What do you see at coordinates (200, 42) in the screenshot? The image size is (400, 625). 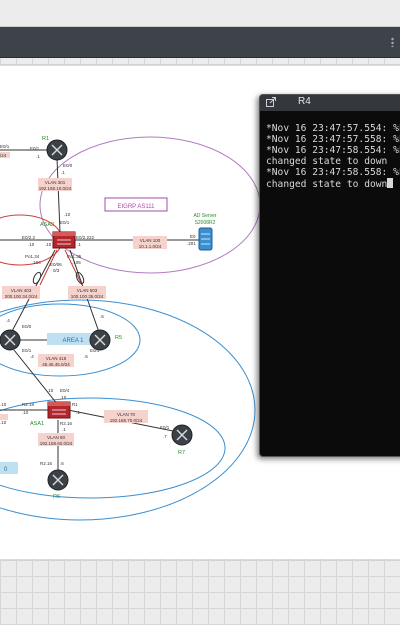 I see `window-titlebar` at bounding box center [200, 42].